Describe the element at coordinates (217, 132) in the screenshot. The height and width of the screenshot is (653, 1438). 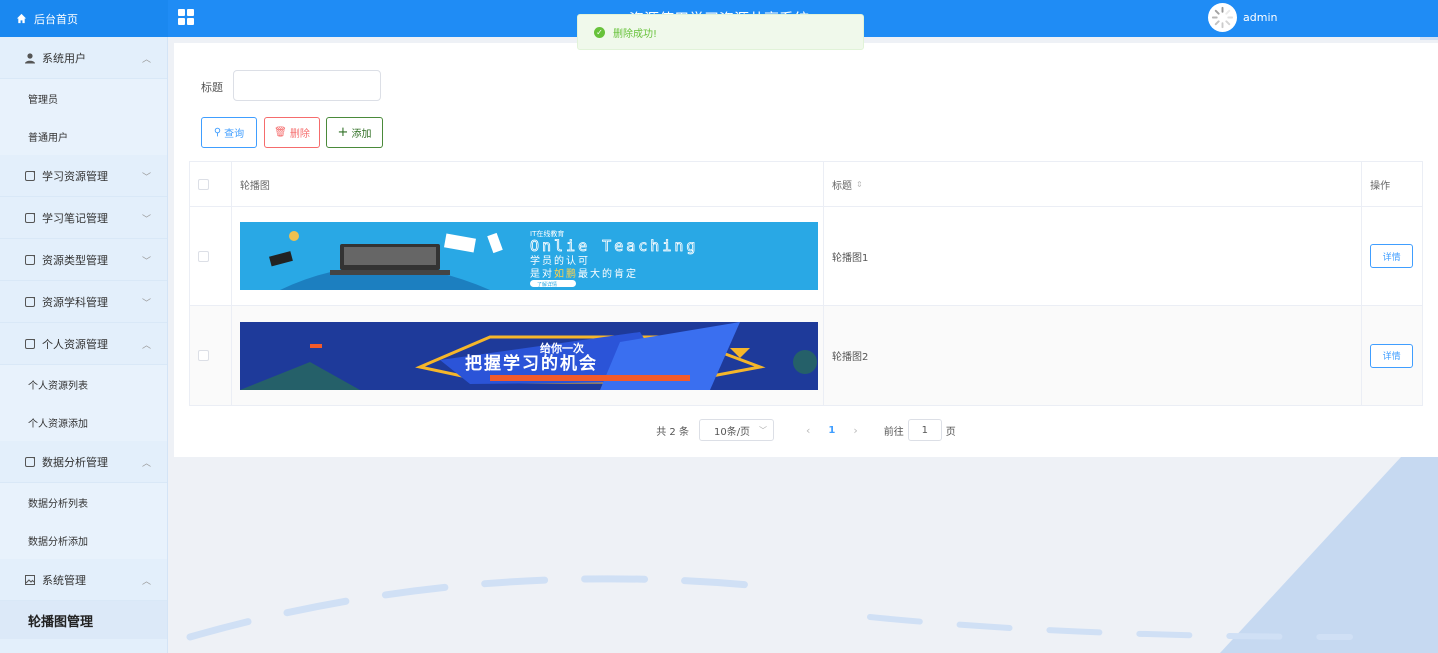
I see `search-icon: ⚲` at that location.